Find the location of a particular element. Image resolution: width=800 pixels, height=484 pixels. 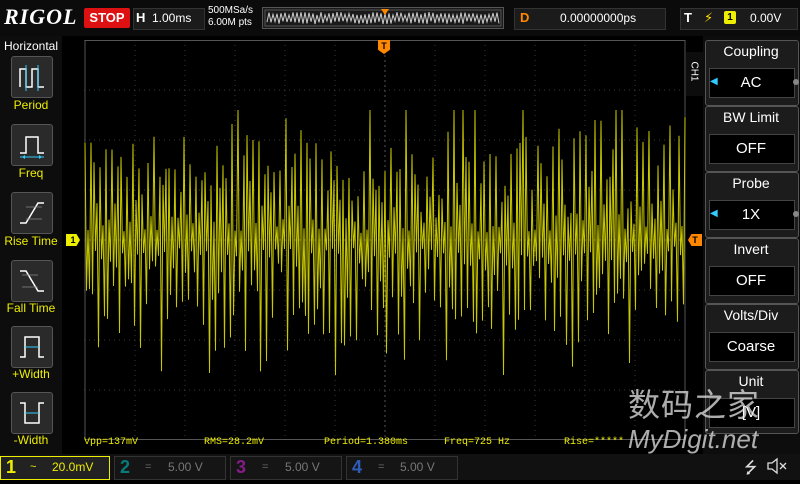

brand-logo: RIGOL is located at coordinates (41, 16).